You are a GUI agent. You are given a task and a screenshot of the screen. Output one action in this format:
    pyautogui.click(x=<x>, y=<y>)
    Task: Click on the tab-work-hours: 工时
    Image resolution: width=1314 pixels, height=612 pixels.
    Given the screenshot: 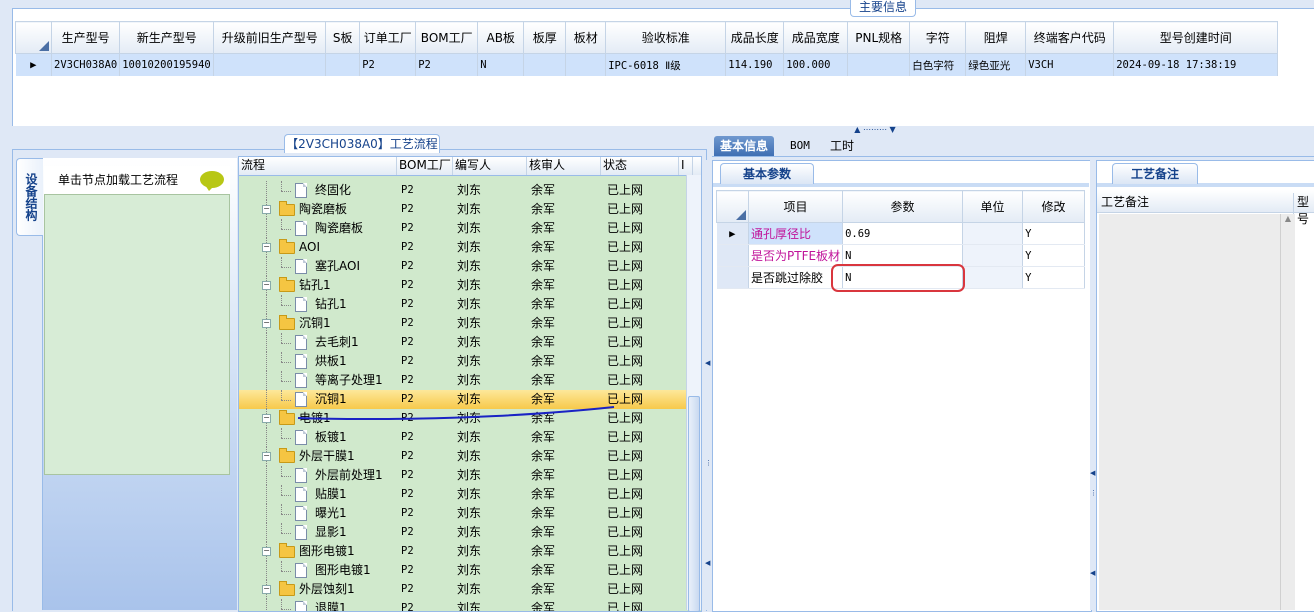 What is the action you would take?
    pyautogui.click(x=842, y=146)
    